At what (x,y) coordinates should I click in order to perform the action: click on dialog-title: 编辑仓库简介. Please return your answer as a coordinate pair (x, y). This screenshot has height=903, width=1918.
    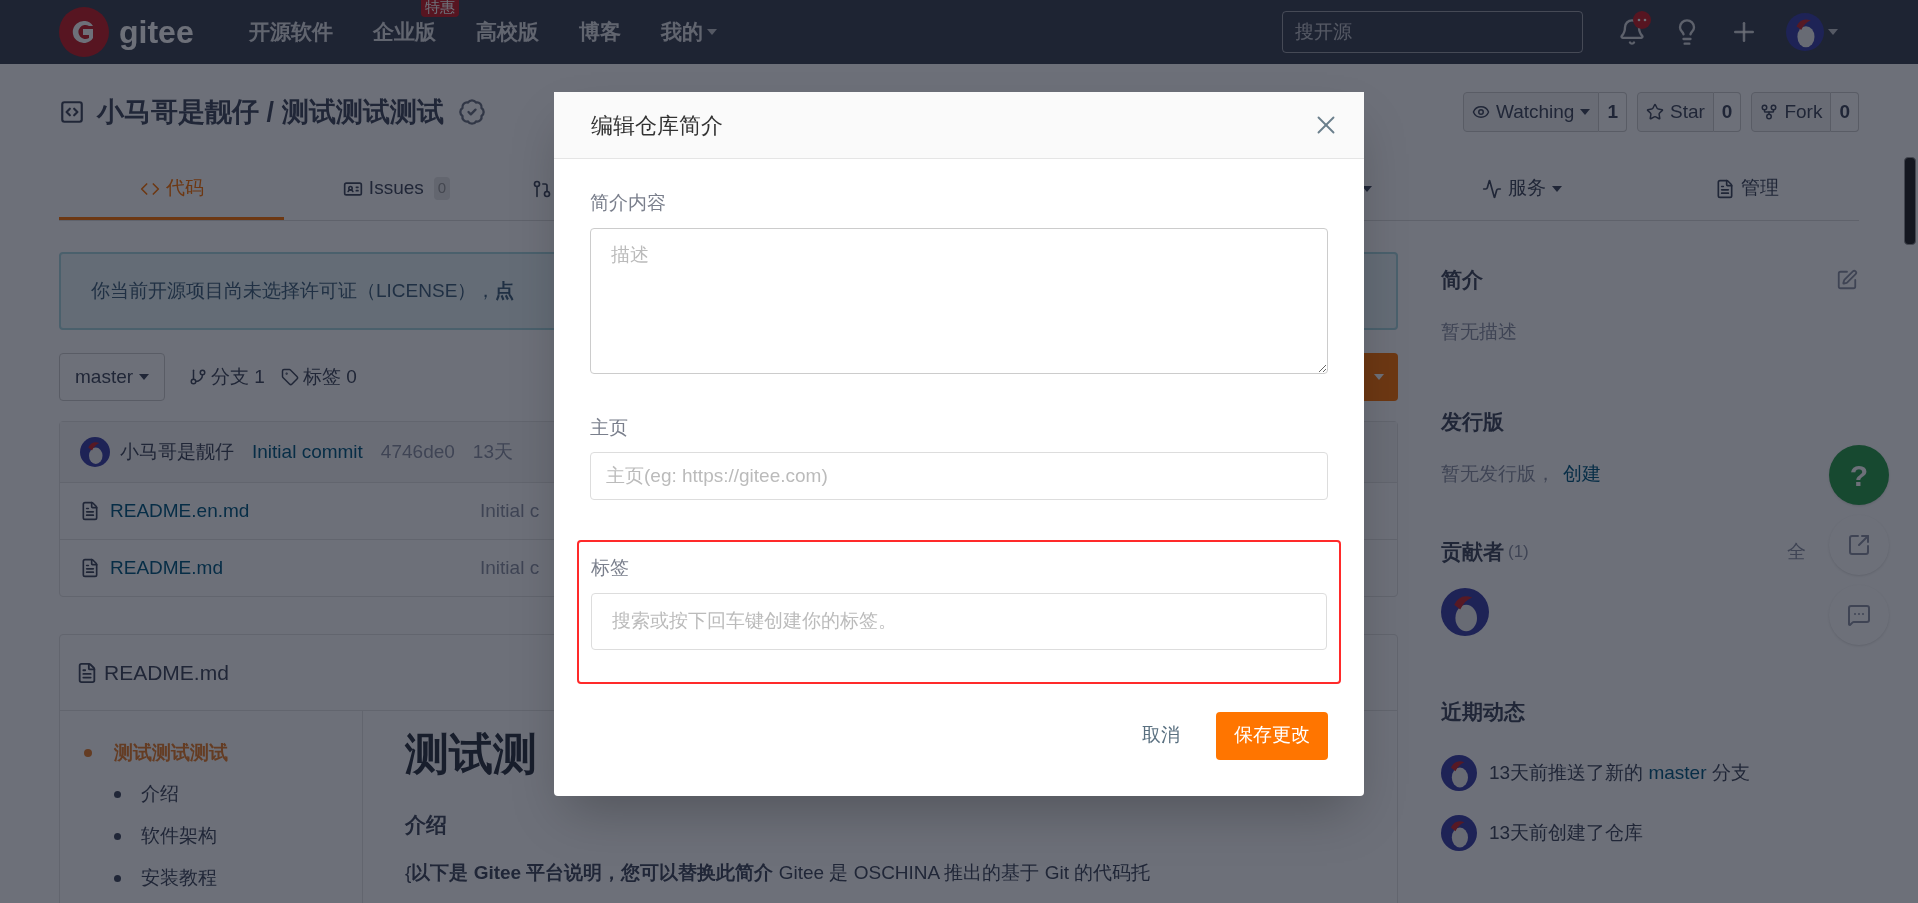
    Looking at the image, I should click on (657, 125).